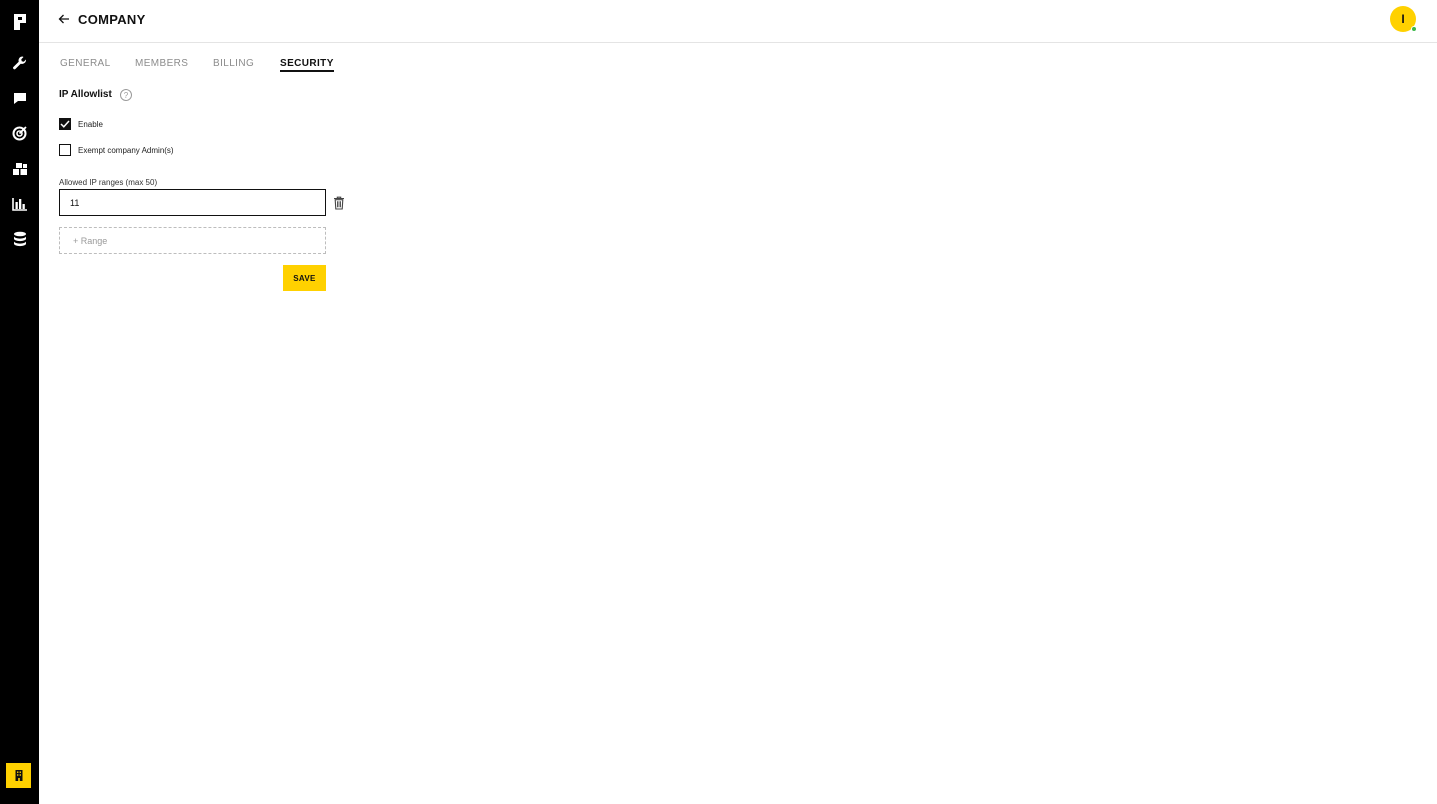 The width and height of the screenshot is (1437, 804). Describe the element at coordinates (1414, 29) in the screenshot. I see `online-status-dot` at that location.